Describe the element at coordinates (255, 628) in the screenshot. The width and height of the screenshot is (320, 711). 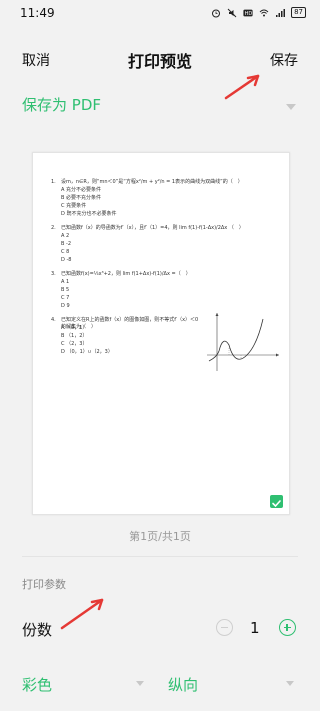
I see `copies-value: 1` at that location.